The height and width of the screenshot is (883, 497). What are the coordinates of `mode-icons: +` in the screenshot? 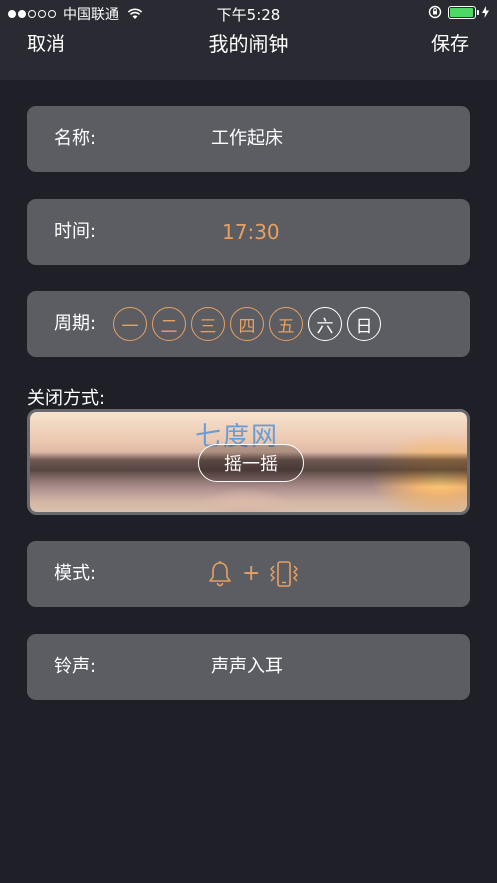 It's located at (253, 574).